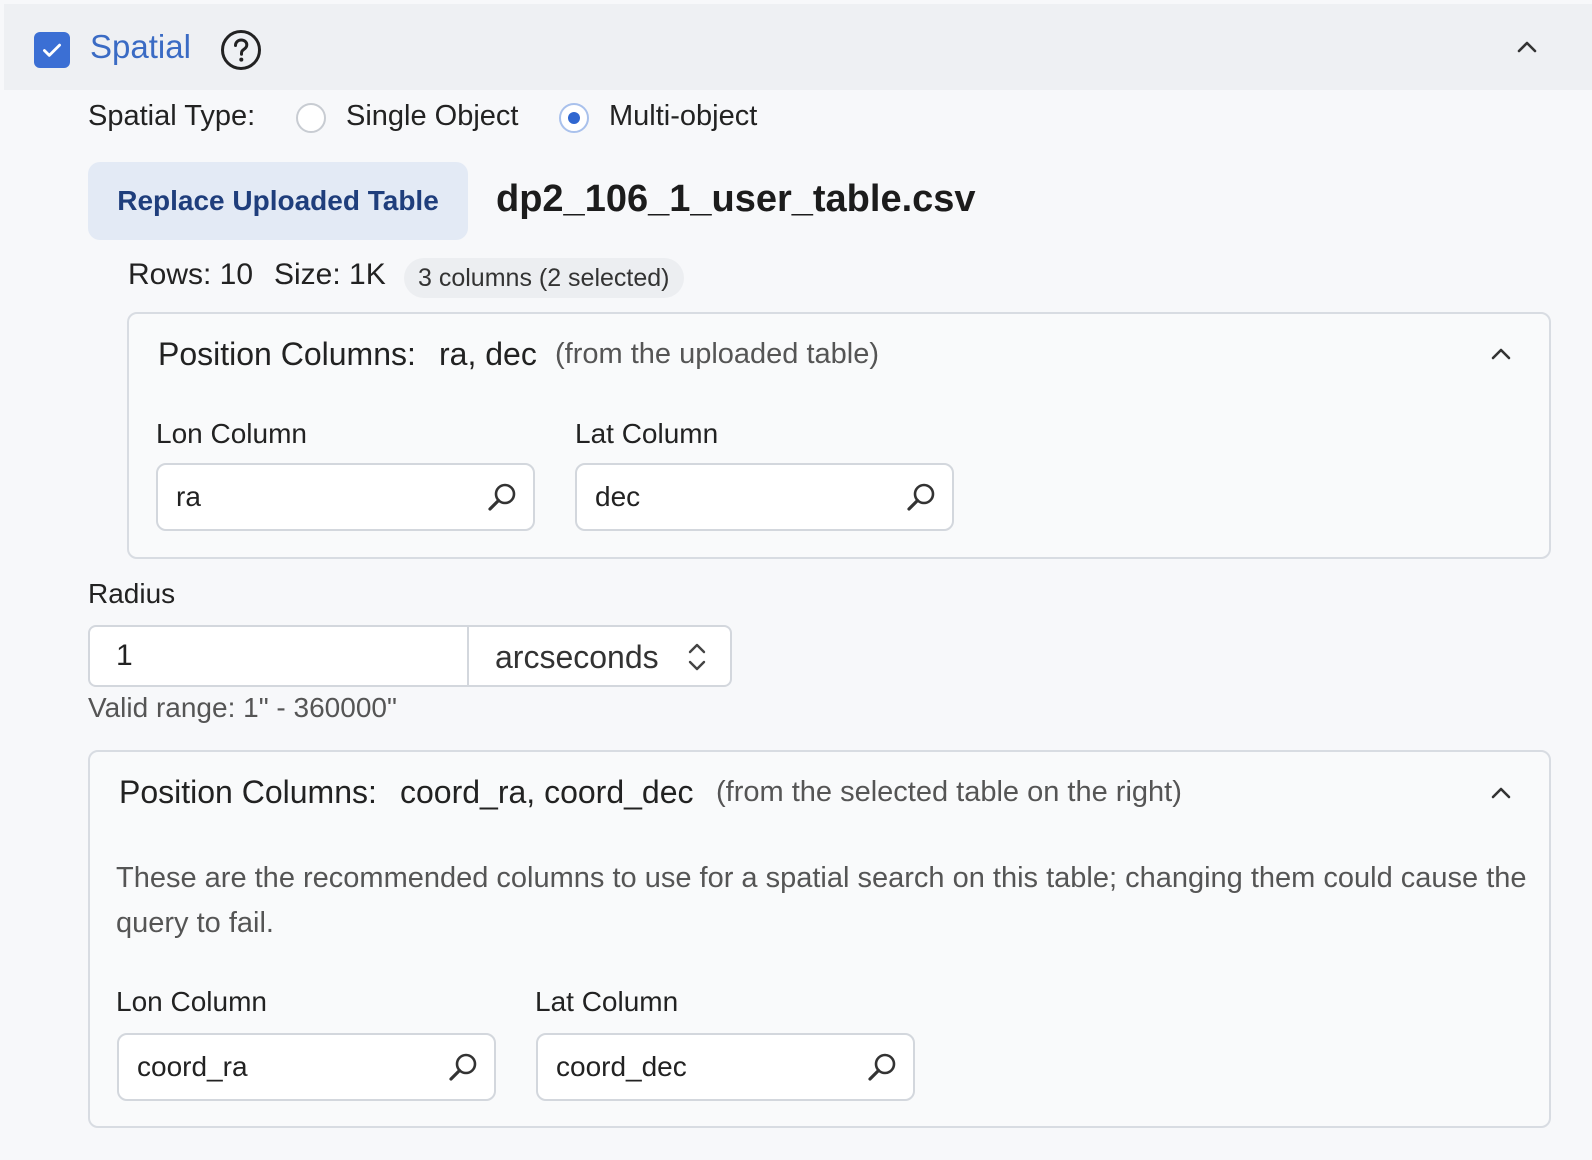  Describe the element at coordinates (278, 201) in the screenshot. I see `replace-uploaded-table-button: Replace Uploaded Table` at that location.